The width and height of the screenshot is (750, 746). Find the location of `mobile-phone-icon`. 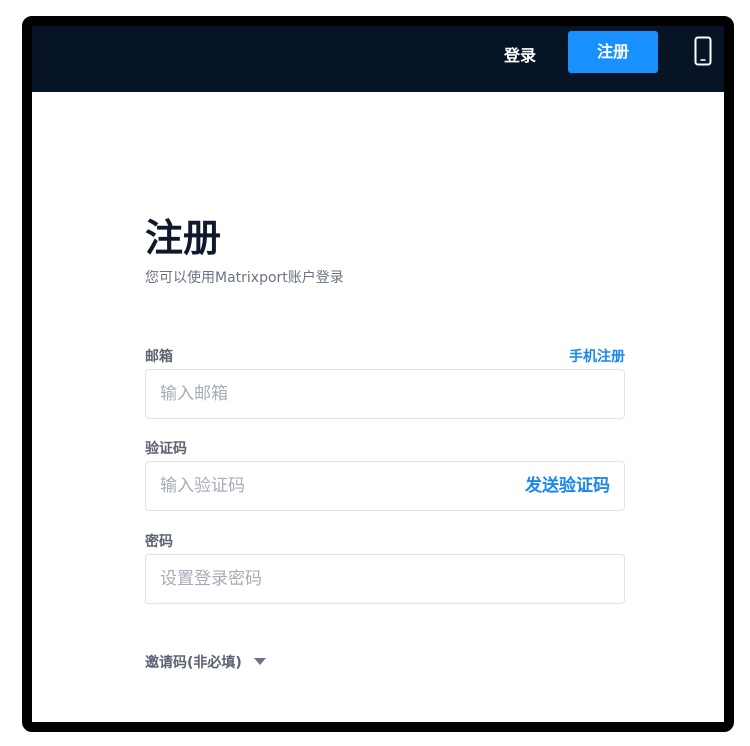

mobile-phone-icon is located at coordinates (703, 51).